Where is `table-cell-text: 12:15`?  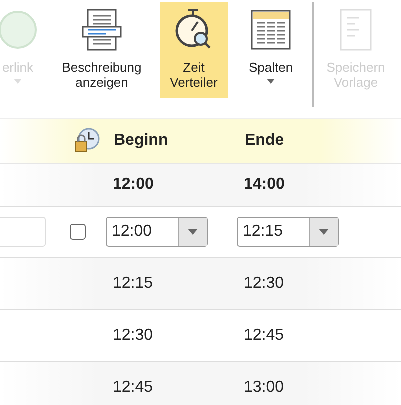
table-cell-text: 12:15 is located at coordinates (133, 283).